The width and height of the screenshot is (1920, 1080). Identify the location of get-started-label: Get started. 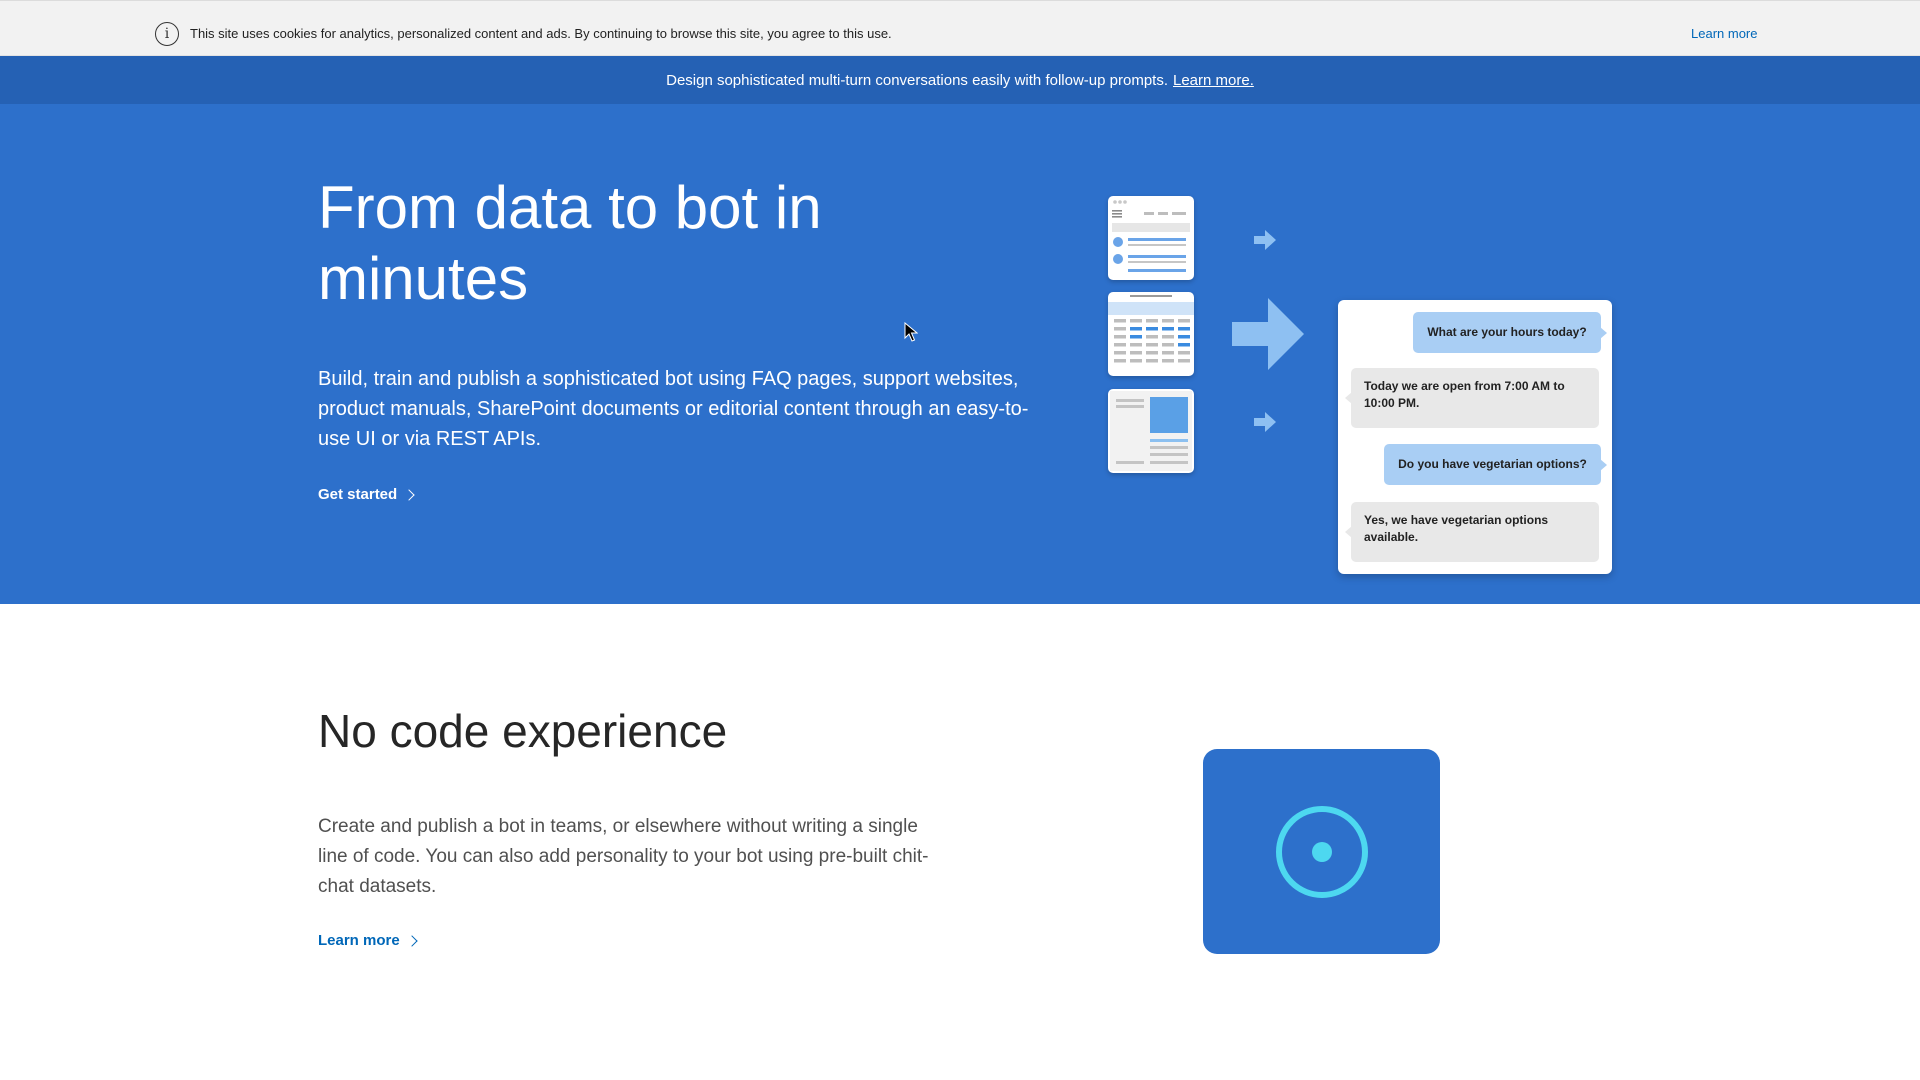
(358, 494).